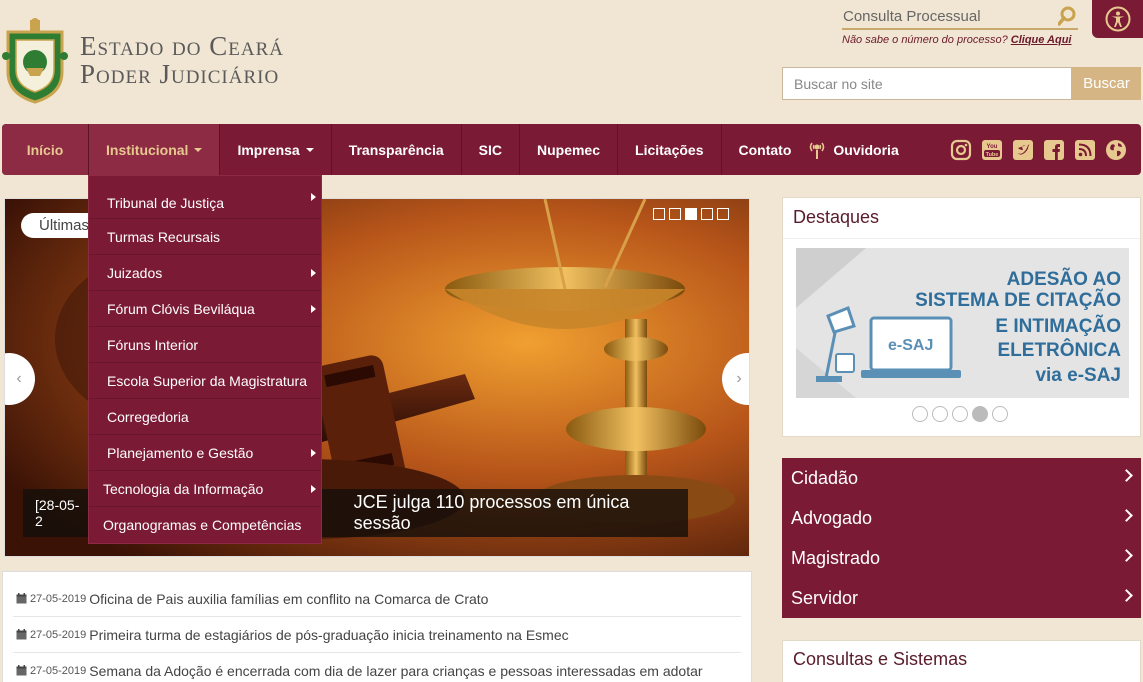 The height and width of the screenshot is (682, 1143). I want to click on accessibility-icon, so click(1117, 19).